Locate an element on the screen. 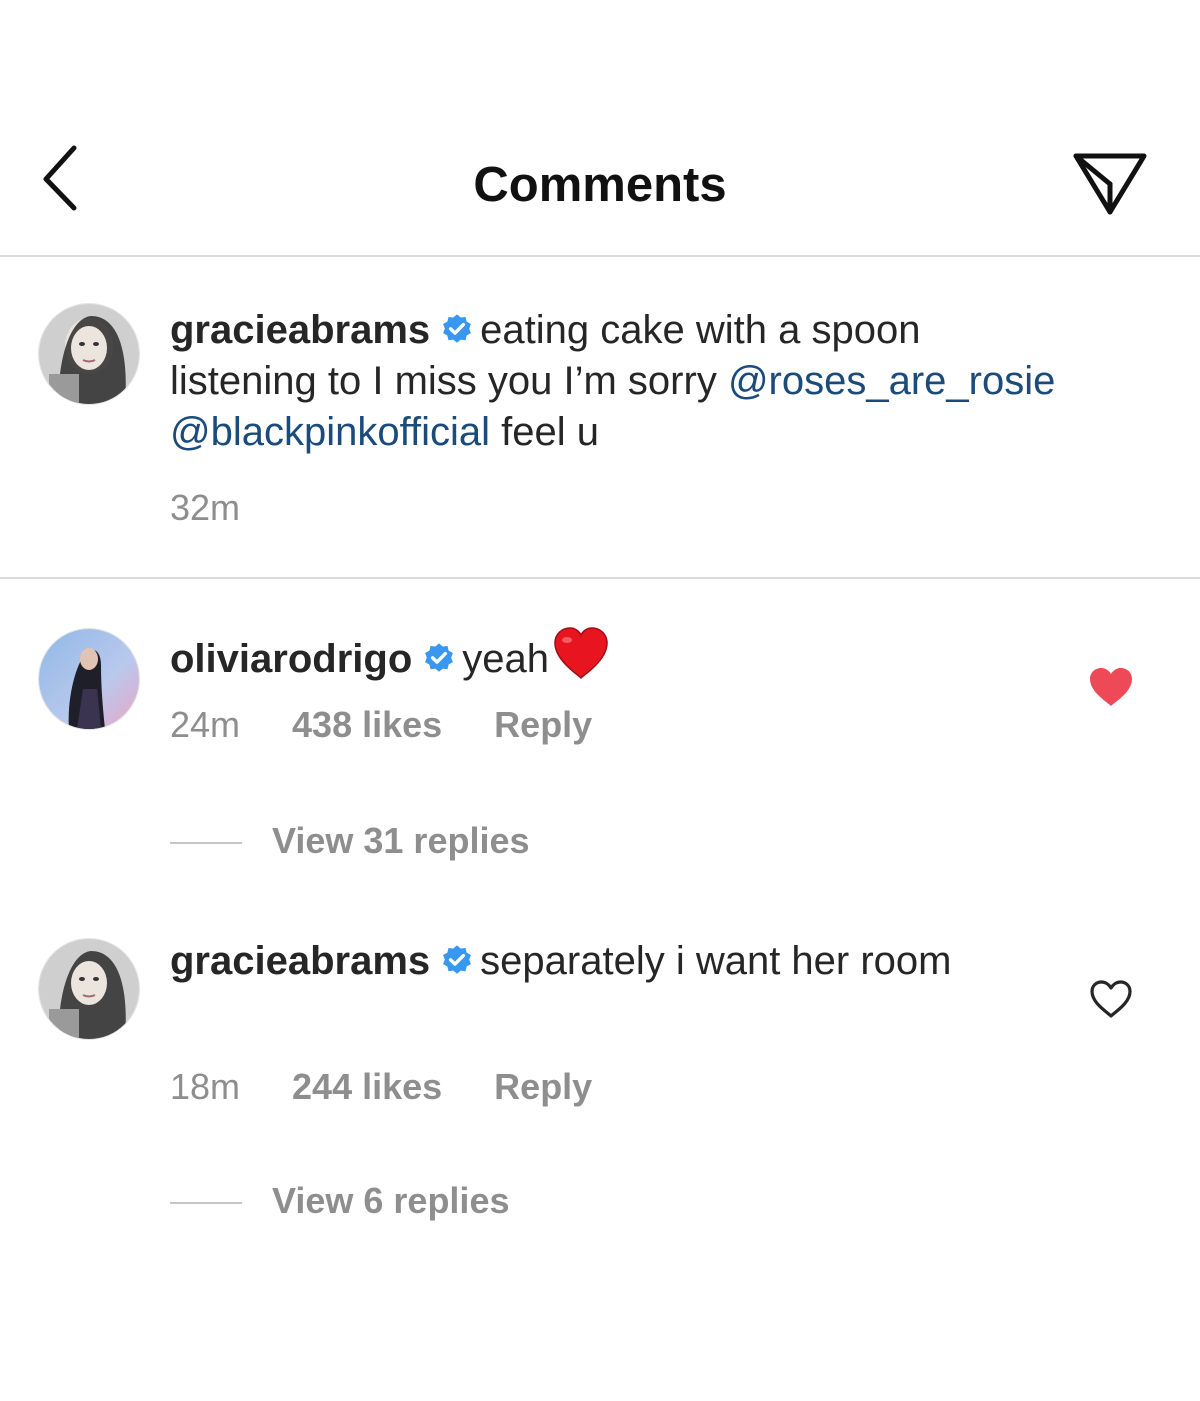 The height and width of the screenshot is (1401, 1200). comment-body: yeah is located at coordinates (505, 659).